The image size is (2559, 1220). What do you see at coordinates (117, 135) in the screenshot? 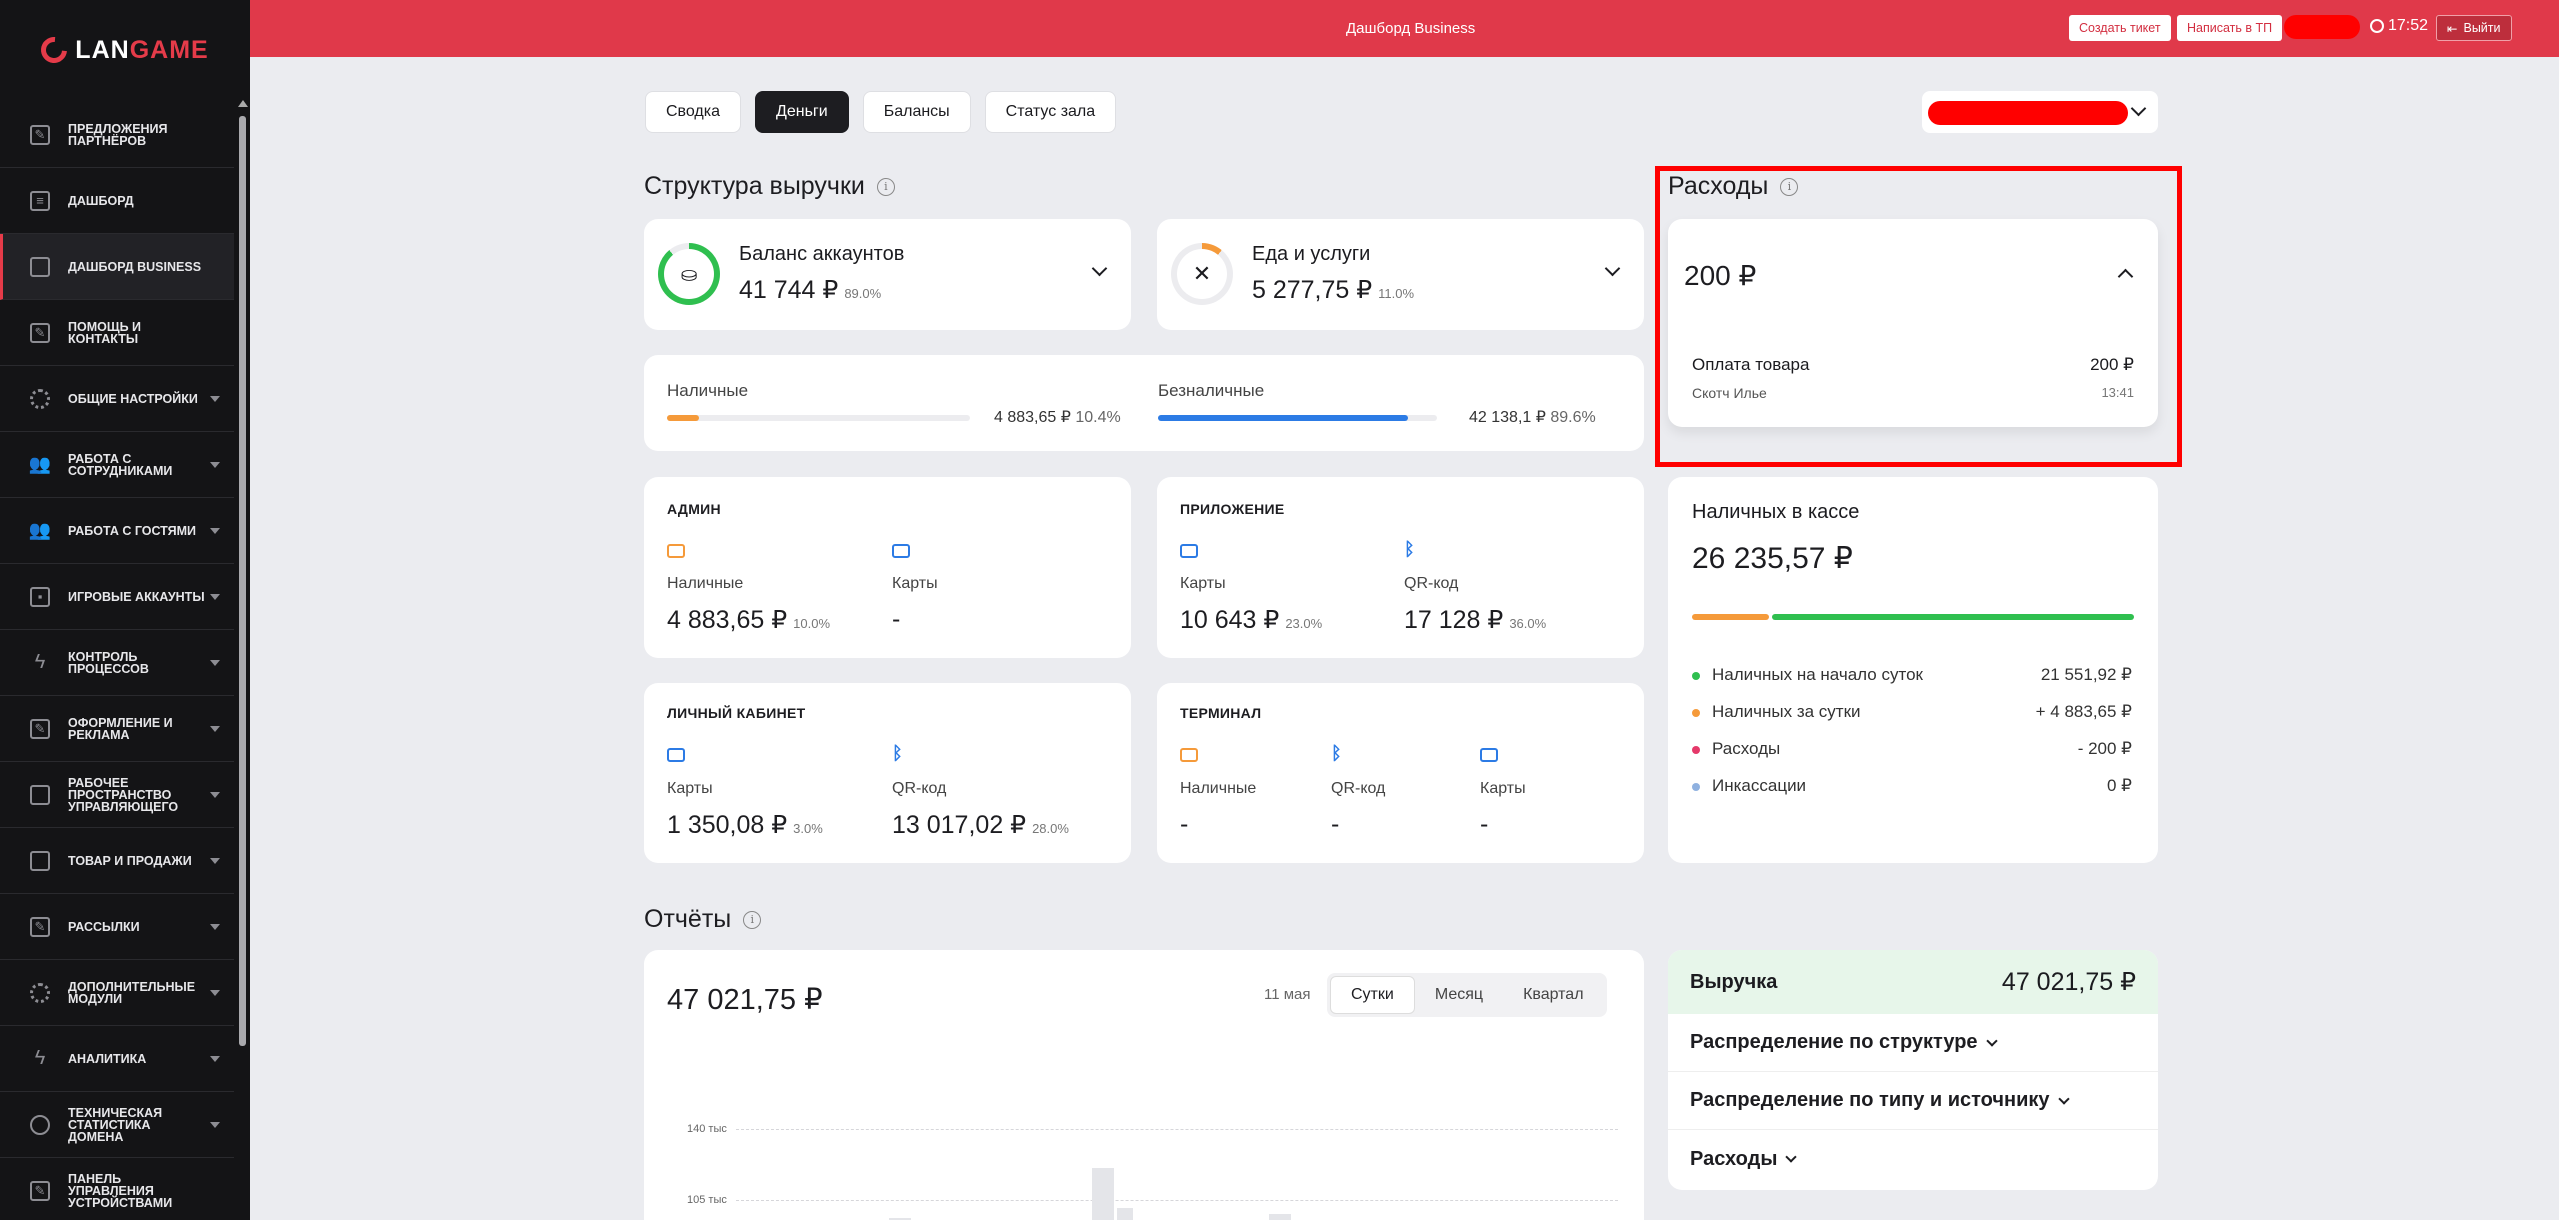
I see `sidebar-item-partners: ✎ Предложения партнёров` at bounding box center [117, 135].